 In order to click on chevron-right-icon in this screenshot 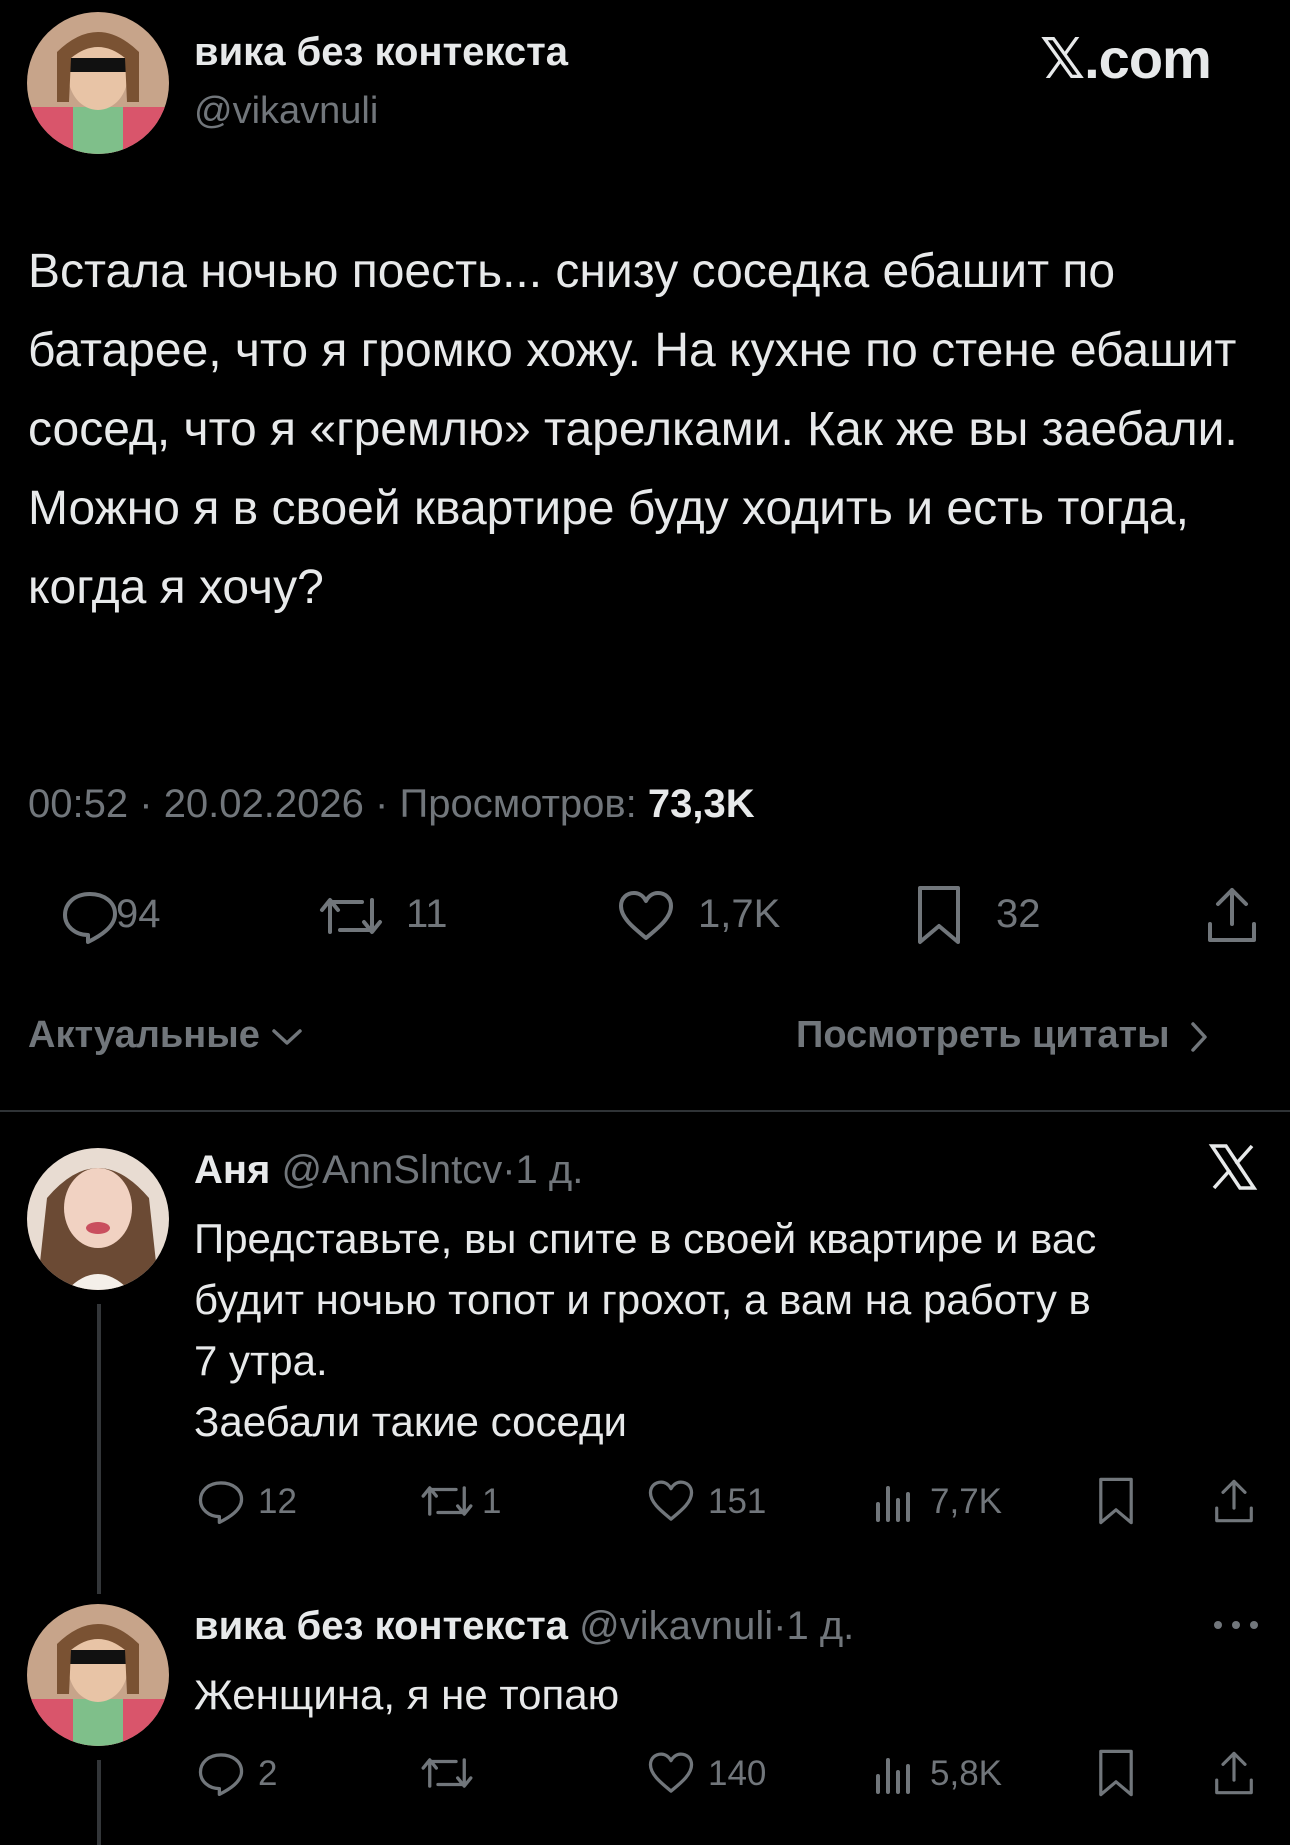, I will do `click(1199, 1037)`.